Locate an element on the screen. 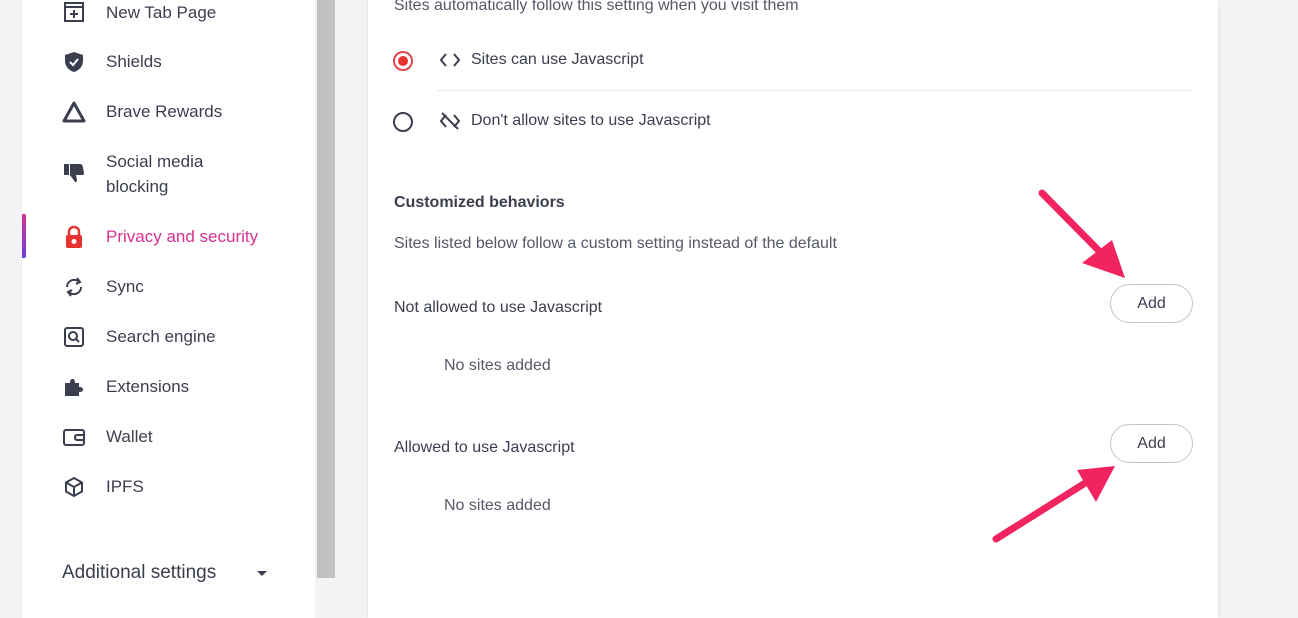  annotation-arrows is located at coordinates (1058, 366).